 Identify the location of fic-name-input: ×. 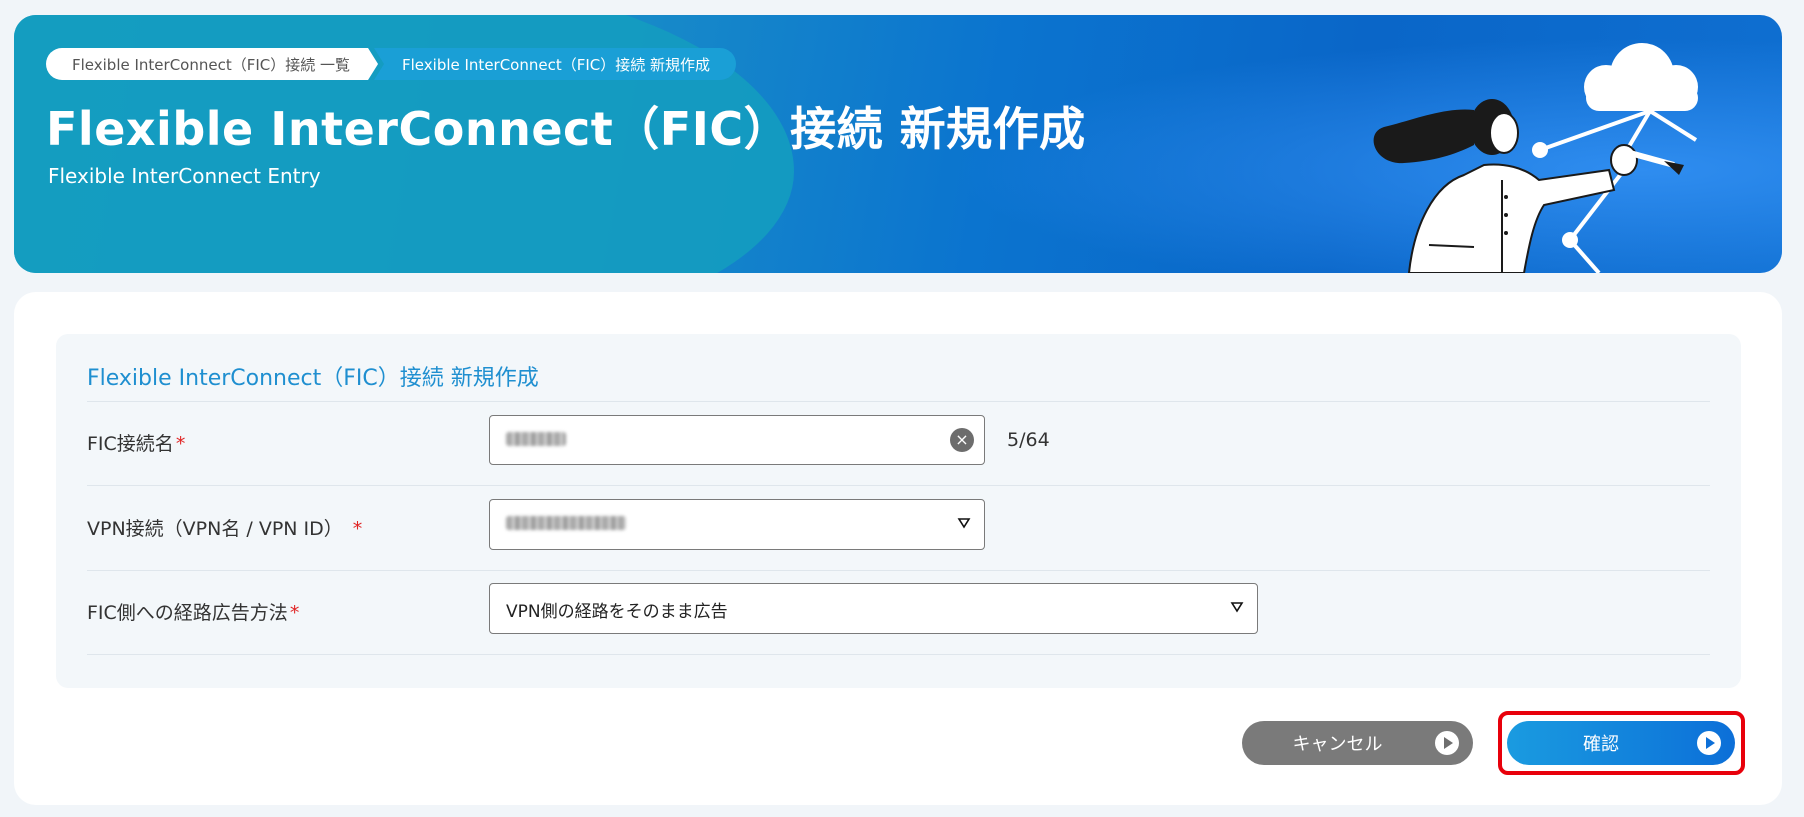
(737, 440).